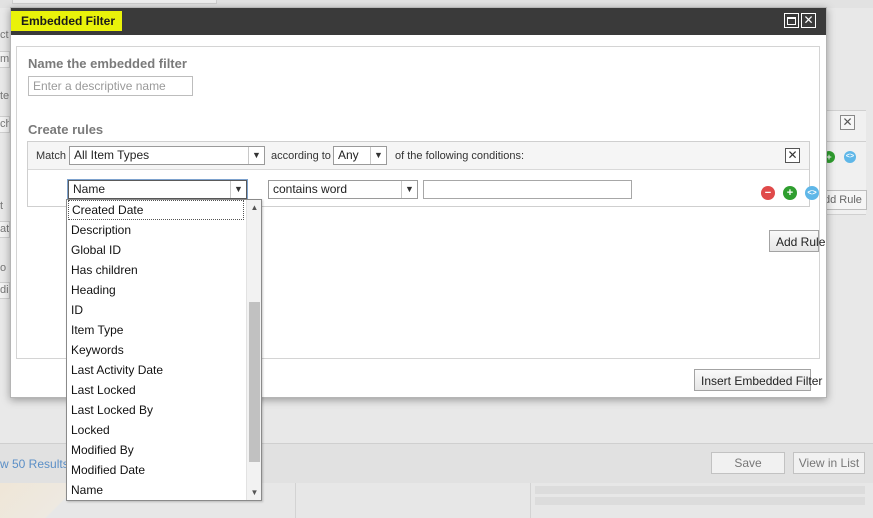 The width and height of the screenshot is (873, 518). Describe the element at coordinates (768, 193) in the screenshot. I see `remove-rule-icon: −` at that location.